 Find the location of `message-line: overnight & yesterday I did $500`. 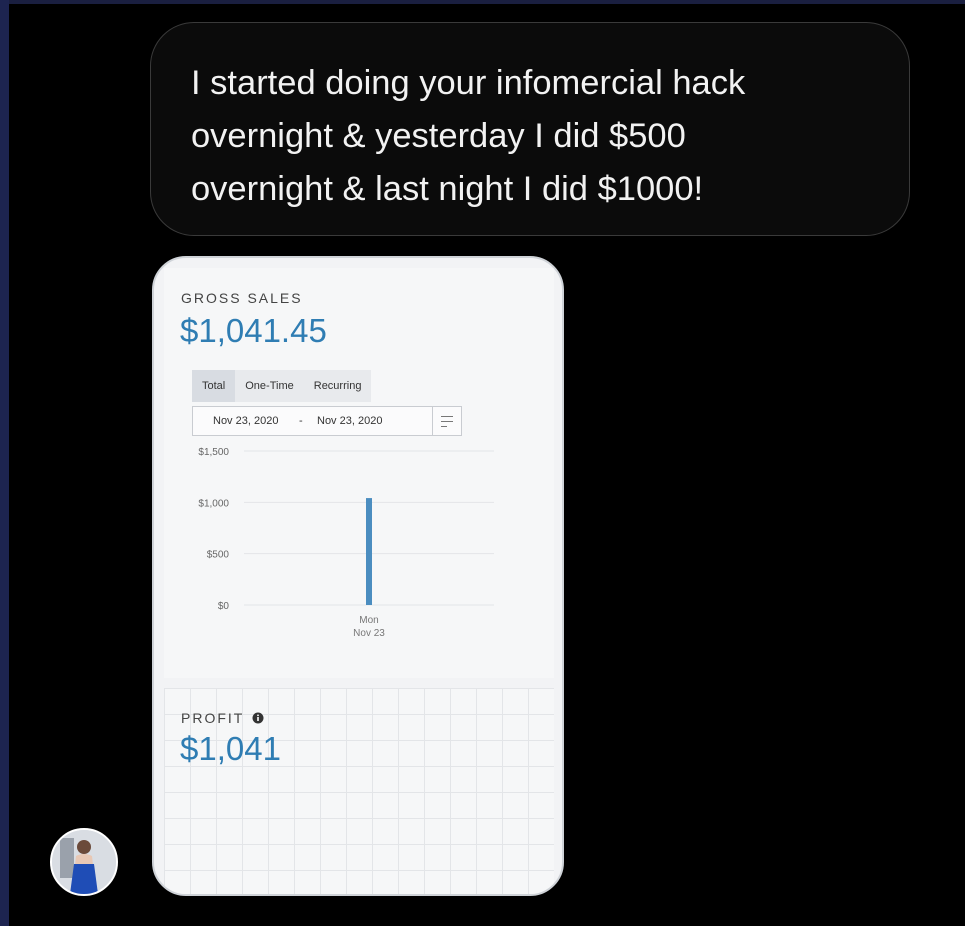

message-line: overnight & yesterday I did $500 is located at coordinates (438, 136).